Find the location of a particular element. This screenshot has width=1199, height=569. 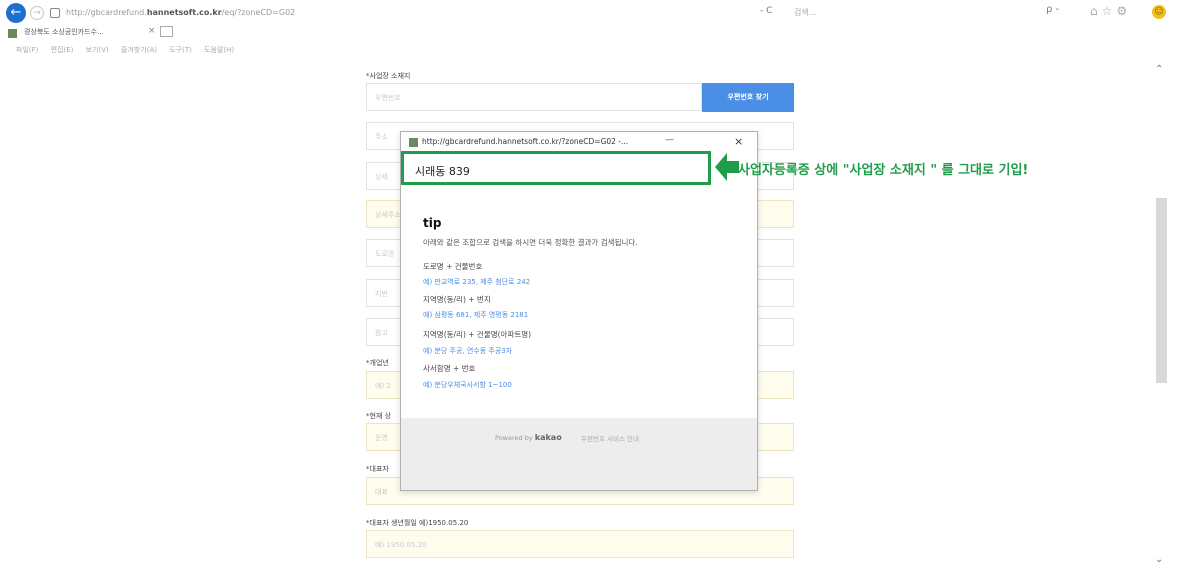

refresh-icon: - C is located at coordinates (766, 11).